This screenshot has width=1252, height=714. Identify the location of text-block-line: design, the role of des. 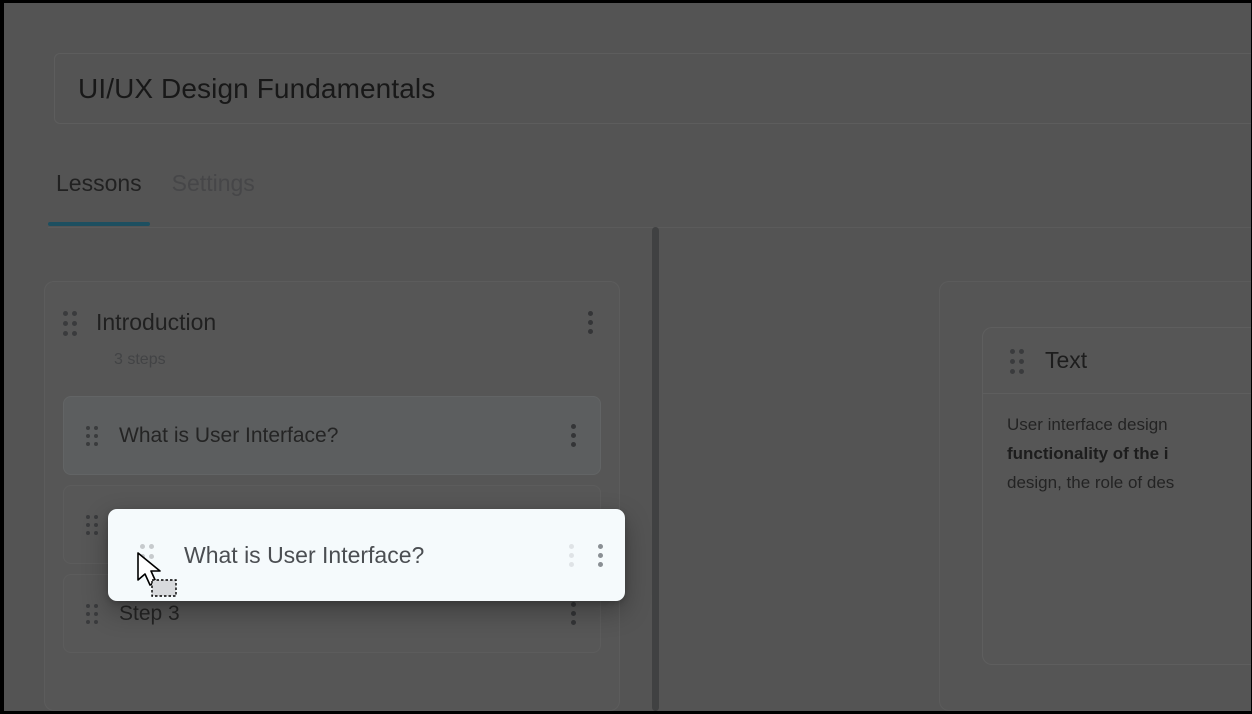
(1091, 483).